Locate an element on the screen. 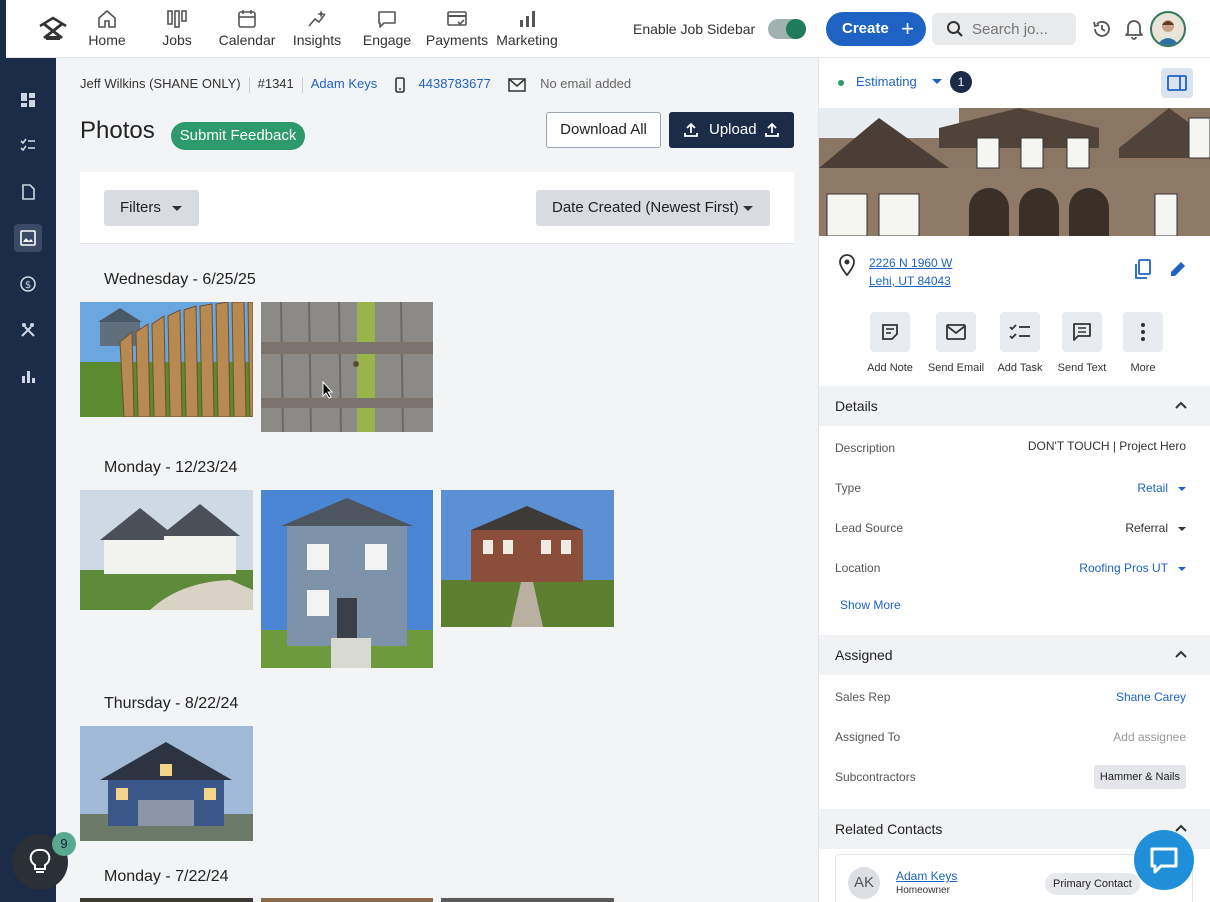 Image resolution: width=1210 pixels, height=902 pixels. nav-label: Calendar is located at coordinates (247, 40).